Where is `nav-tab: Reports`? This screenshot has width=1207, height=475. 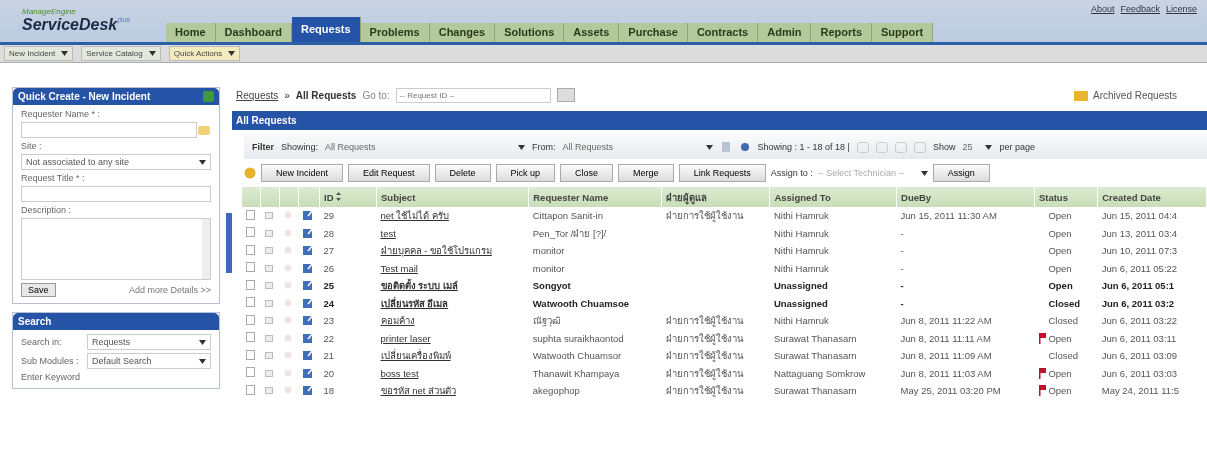
nav-tab: Reports is located at coordinates (842, 32).